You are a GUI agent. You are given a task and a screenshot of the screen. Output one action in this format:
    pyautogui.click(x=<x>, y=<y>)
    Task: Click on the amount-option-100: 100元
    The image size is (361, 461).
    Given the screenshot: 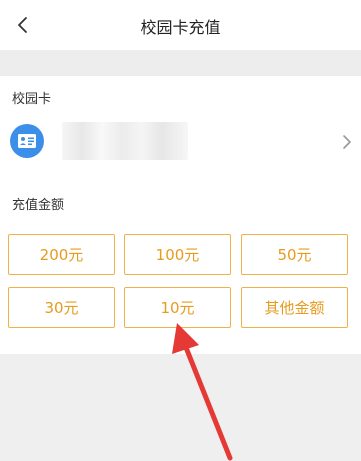 What is the action you would take?
    pyautogui.click(x=177, y=254)
    